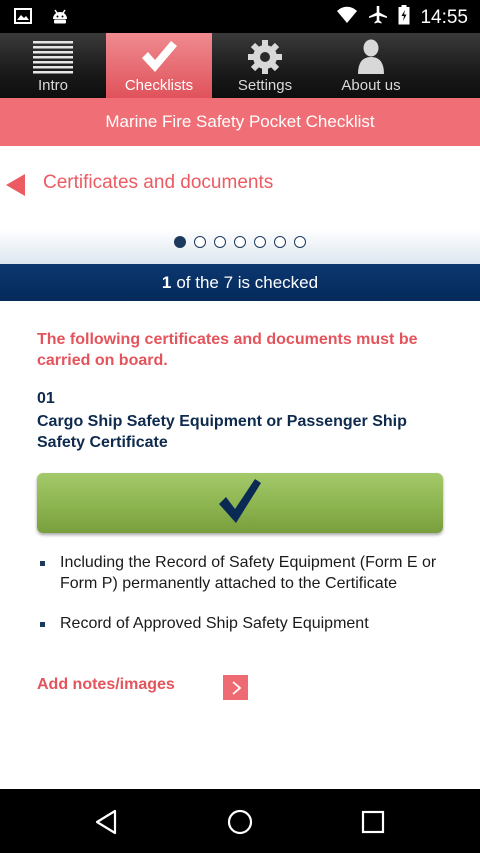 The height and width of the screenshot is (853, 480). What do you see at coordinates (52, 85) in the screenshot?
I see `tab-label: Intro` at bounding box center [52, 85].